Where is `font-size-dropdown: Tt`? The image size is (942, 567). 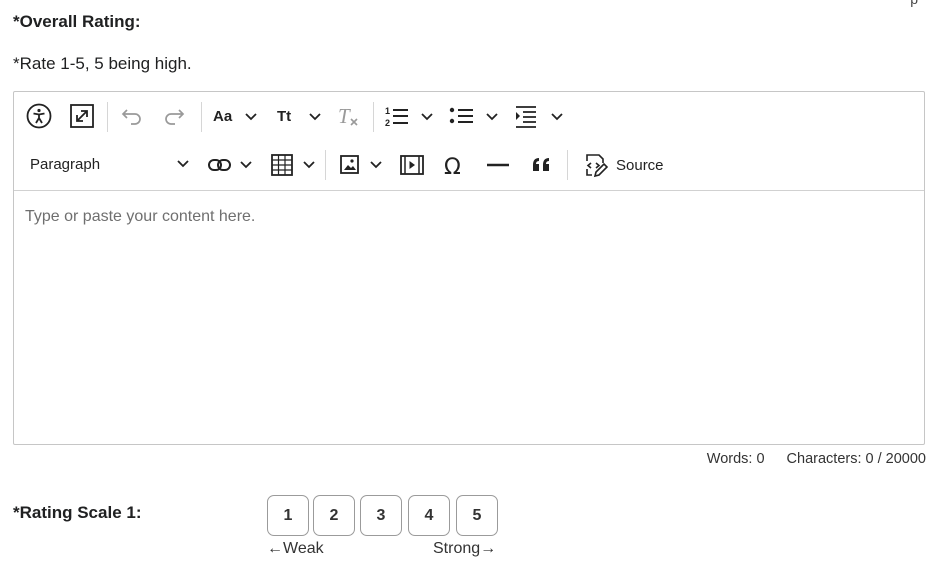
font-size-dropdown: Tt is located at coordinates (300, 116).